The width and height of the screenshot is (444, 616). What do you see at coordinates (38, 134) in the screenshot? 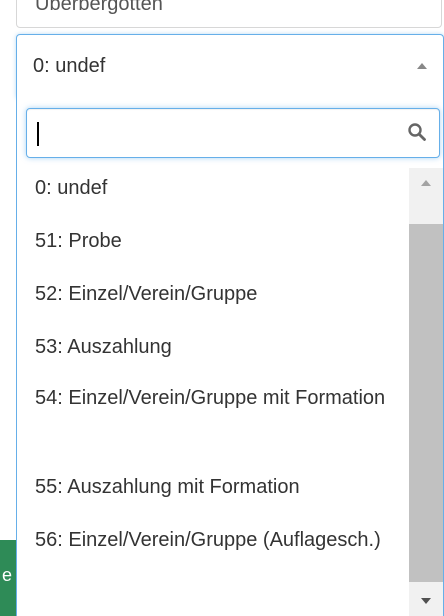
I see `text-cursor` at bounding box center [38, 134].